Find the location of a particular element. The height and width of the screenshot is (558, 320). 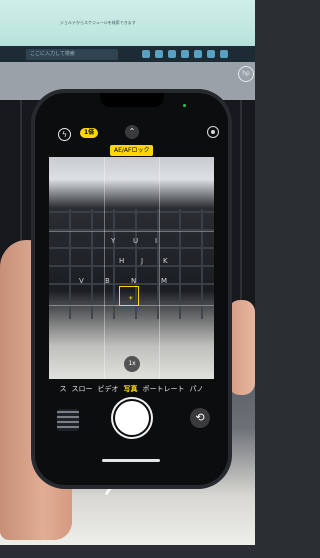

last-photo-thumbnail is located at coordinates (68, 420).